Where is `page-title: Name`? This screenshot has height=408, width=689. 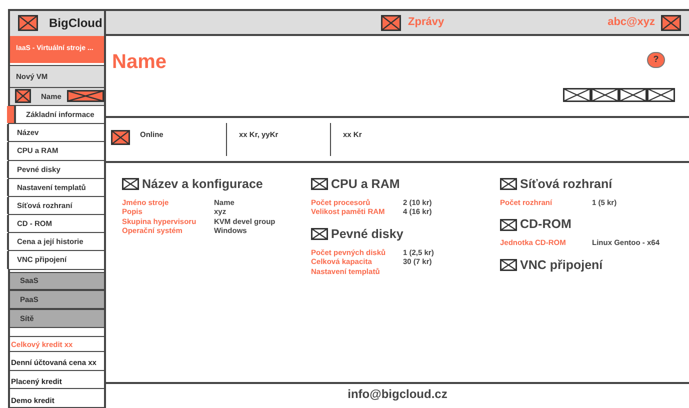 page-title: Name is located at coordinates (139, 62).